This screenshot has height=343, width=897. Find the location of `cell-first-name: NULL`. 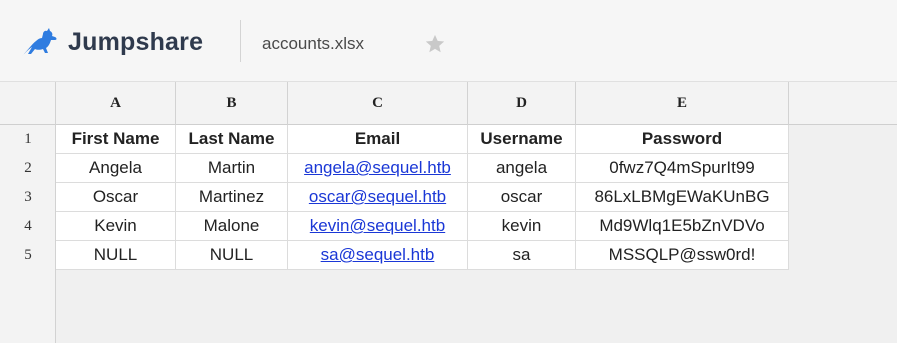

cell-first-name: NULL is located at coordinates (116, 255).